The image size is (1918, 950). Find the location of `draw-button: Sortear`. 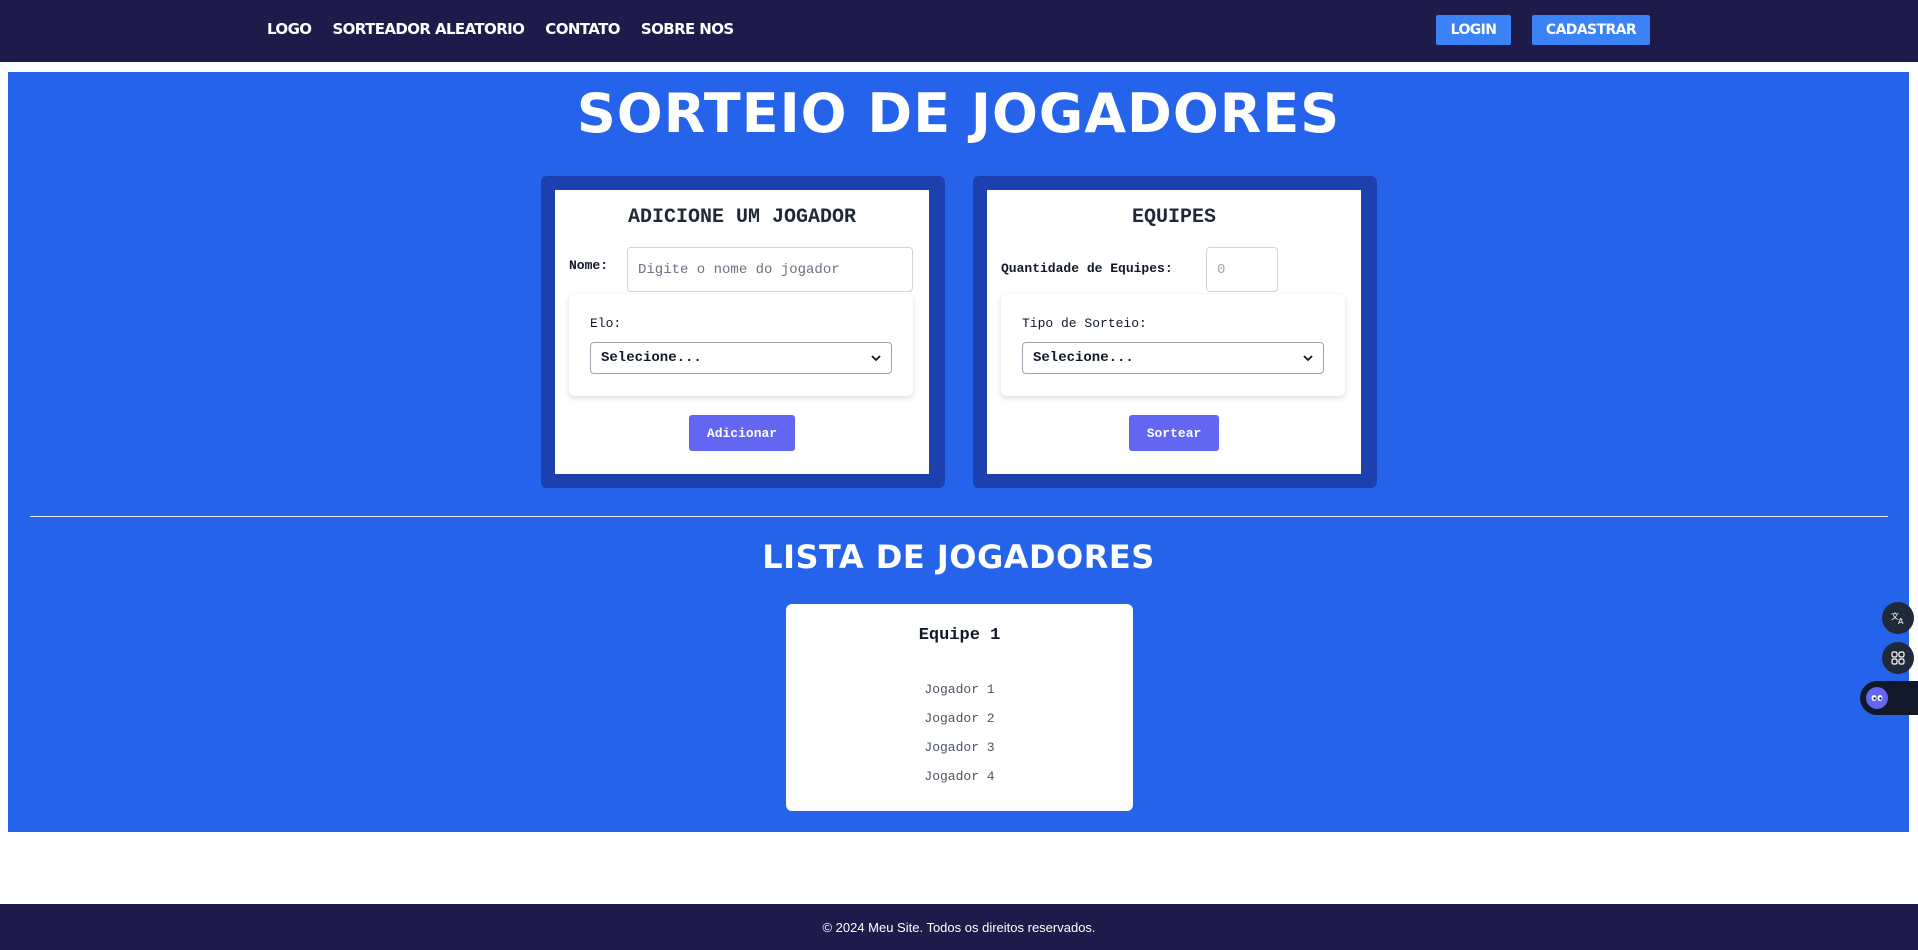

draw-button: Sortear is located at coordinates (1174, 433).